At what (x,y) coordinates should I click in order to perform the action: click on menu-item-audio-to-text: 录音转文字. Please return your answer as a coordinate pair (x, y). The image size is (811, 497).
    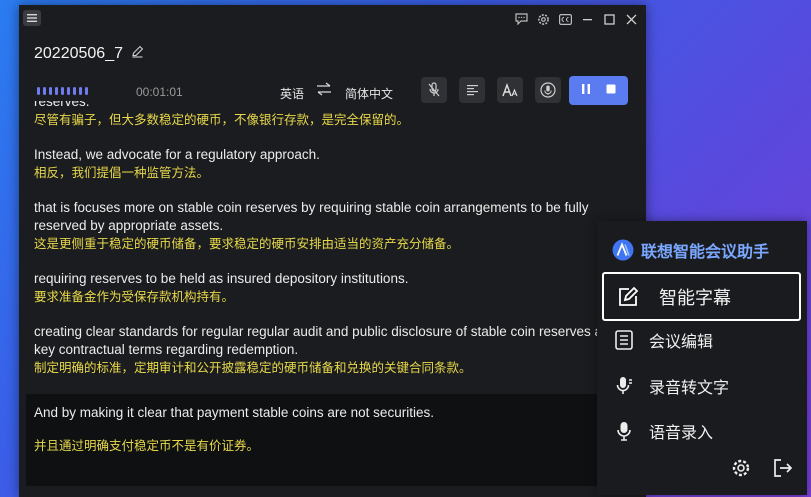
    Looking at the image, I should click on (672, 386).